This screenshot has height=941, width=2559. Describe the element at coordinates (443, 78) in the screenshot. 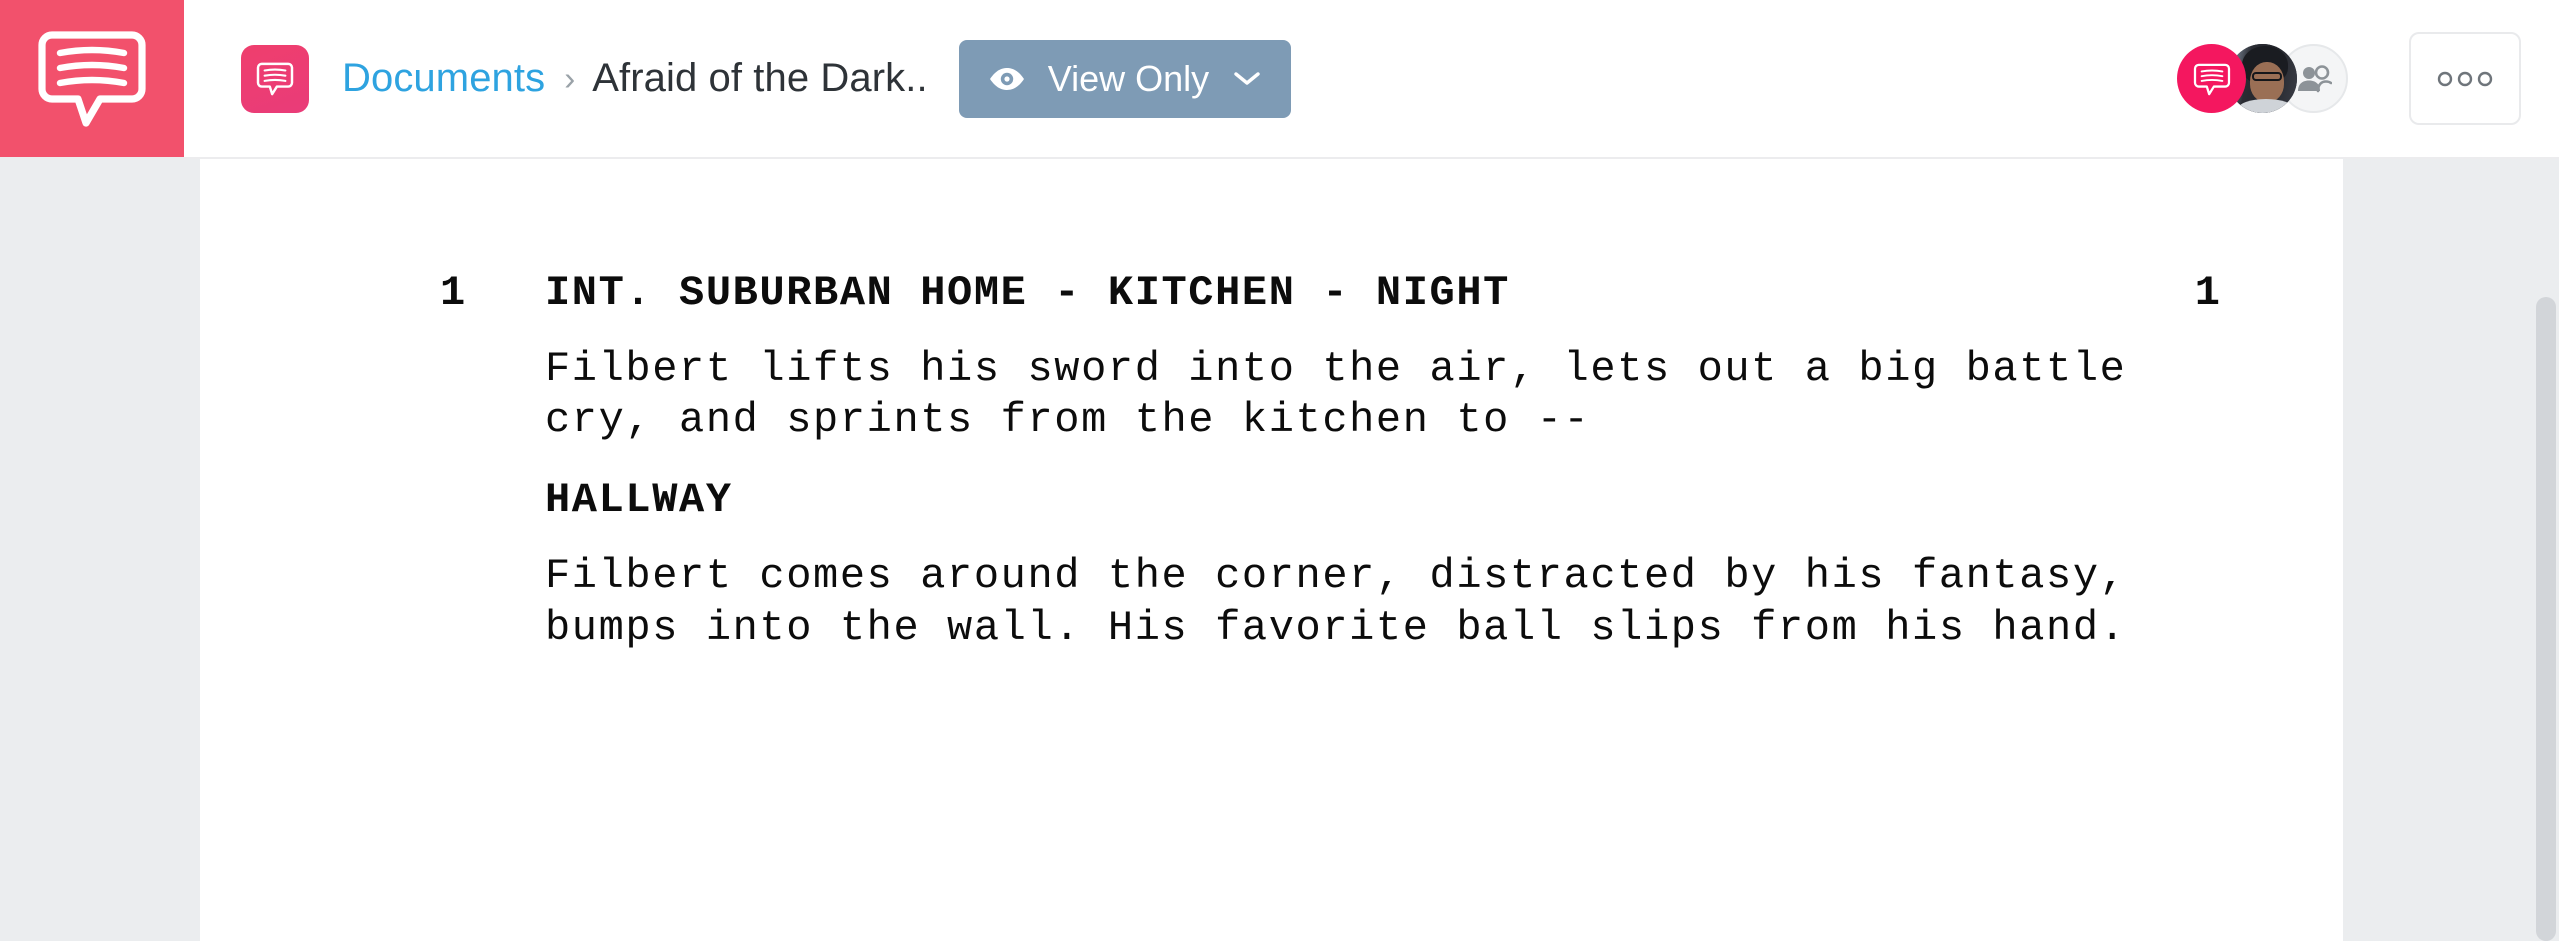

I see `breadcrumb-documents-link: Documents` at that location.